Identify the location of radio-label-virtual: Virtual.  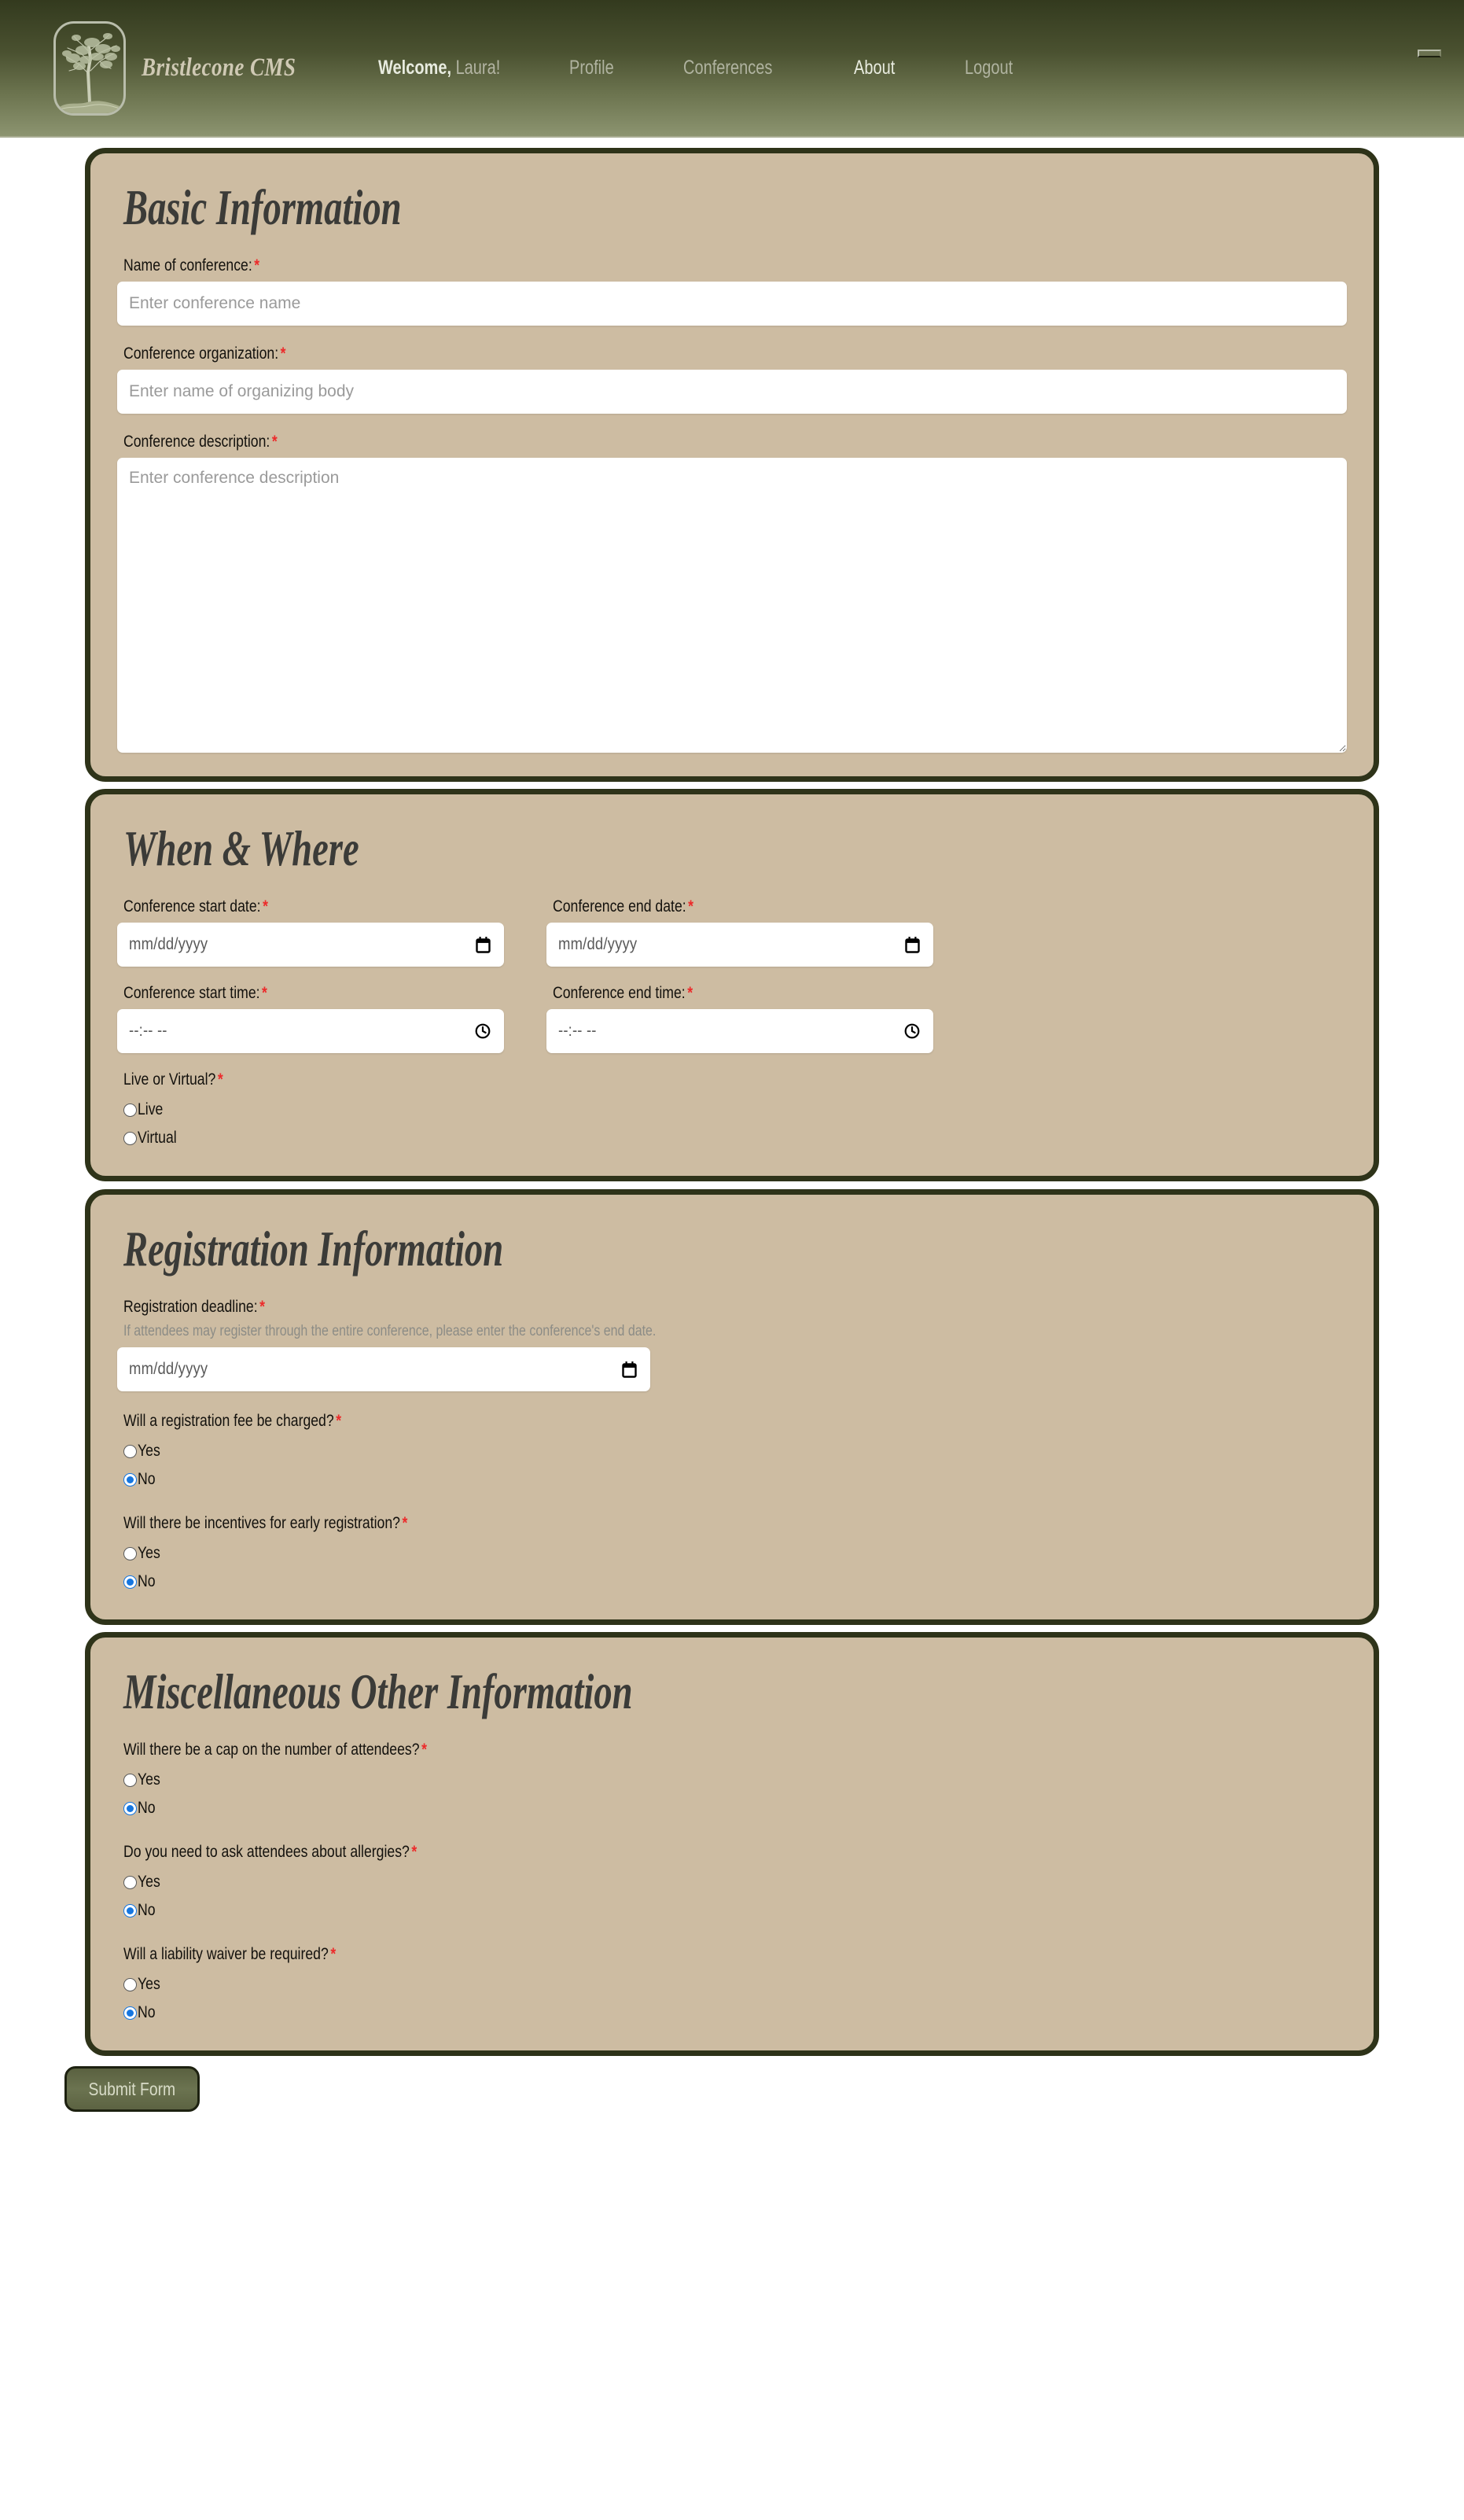
(157, 1138).